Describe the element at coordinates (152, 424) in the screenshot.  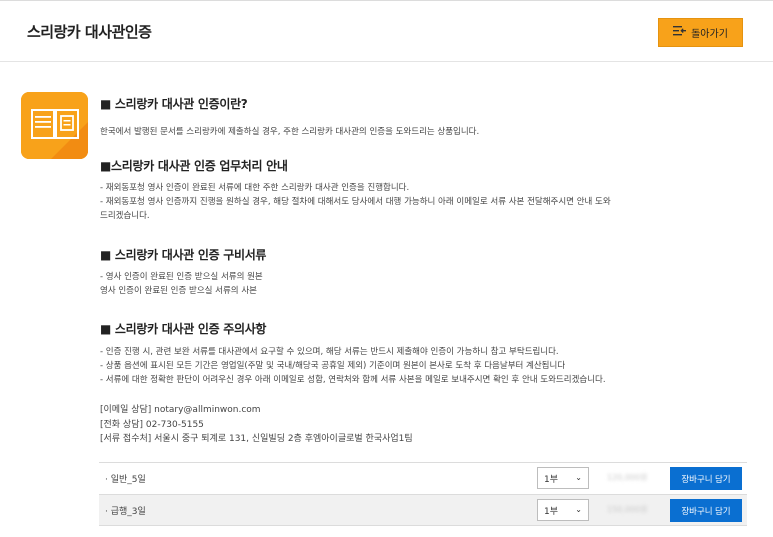
I see `contact-phone: [전화 상담] 02-730-5155` at that location.